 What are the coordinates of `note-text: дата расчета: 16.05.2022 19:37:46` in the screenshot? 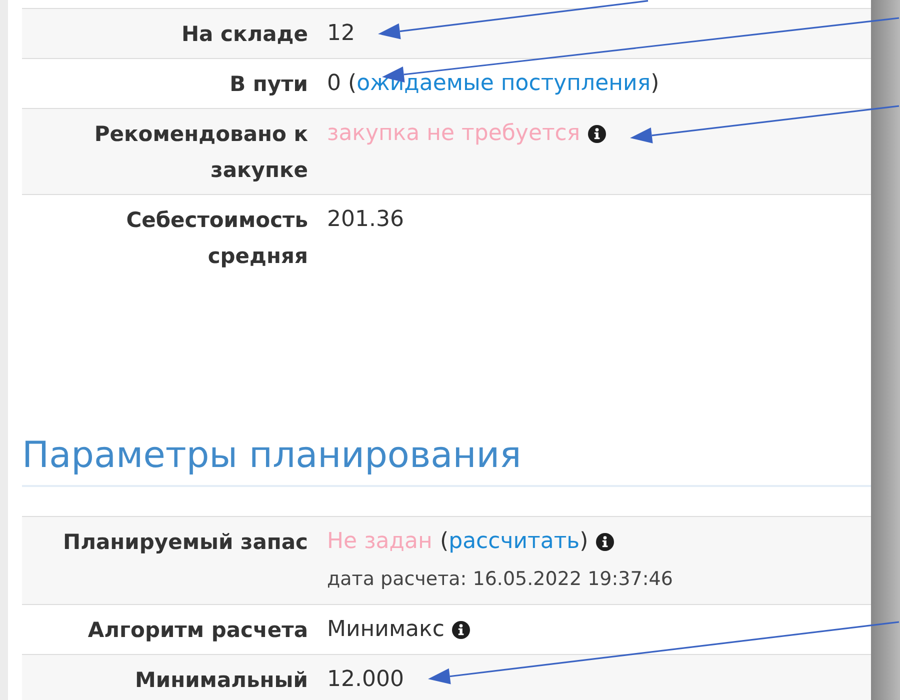 It's located at (500, 579).